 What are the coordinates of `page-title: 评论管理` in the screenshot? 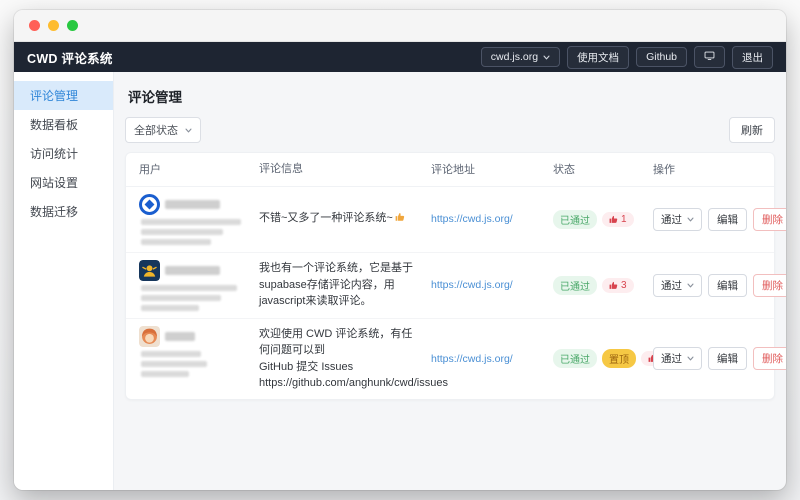 It's located at (155, 97).